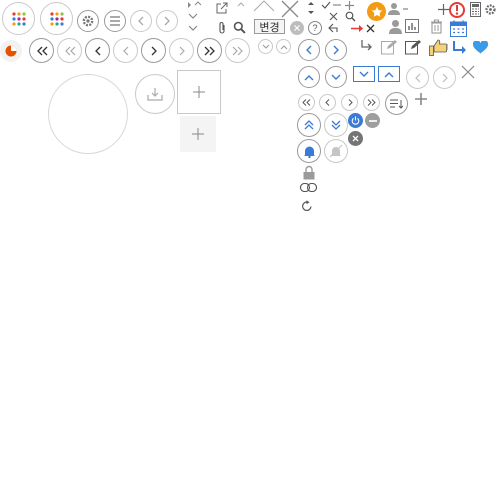 The image size is (500, 500). Describe the element at coordinates (309, 172) in the screenshot. I see `lock-icon` at that location.